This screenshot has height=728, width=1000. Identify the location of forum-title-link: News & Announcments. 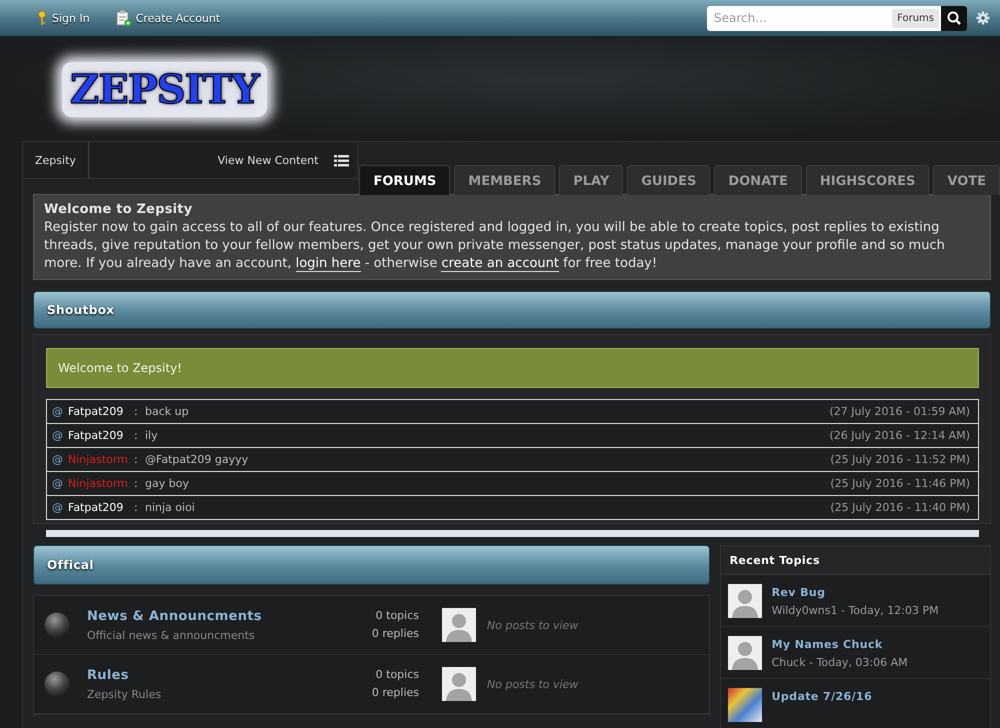
(207, 616).